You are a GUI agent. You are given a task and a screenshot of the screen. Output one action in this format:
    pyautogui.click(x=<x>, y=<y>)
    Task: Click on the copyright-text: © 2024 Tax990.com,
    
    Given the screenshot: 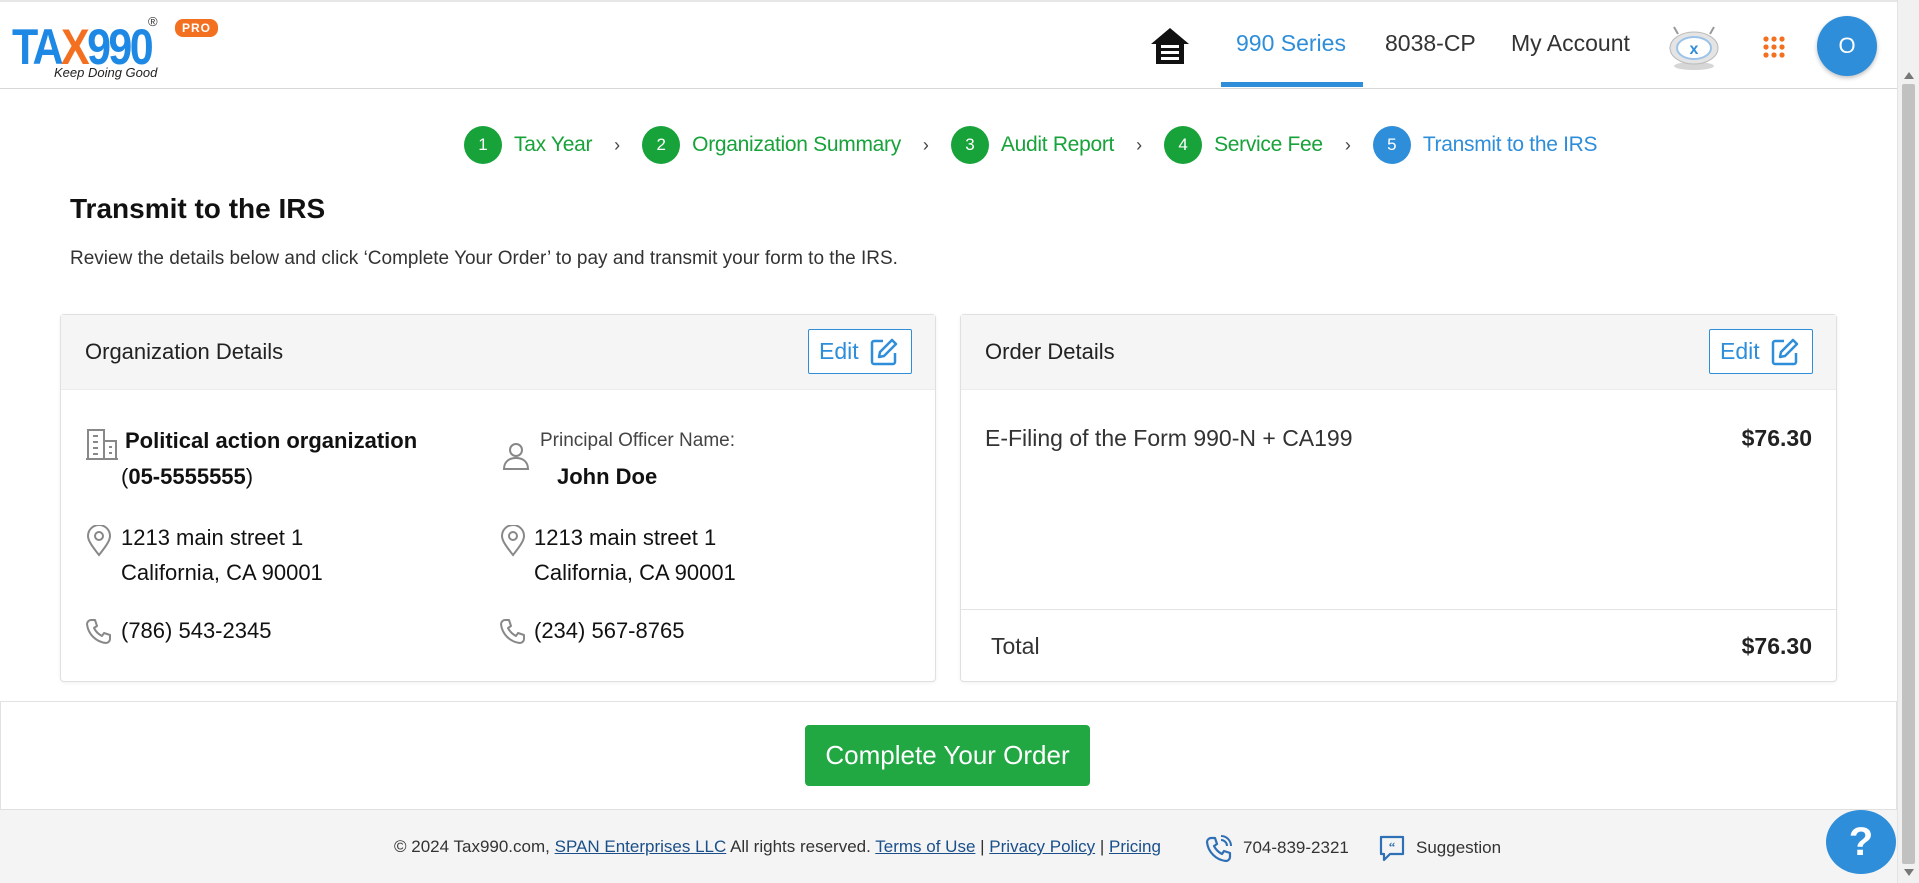 What is the action you would take?
    pyautogui.click(x=472, y=846)
    